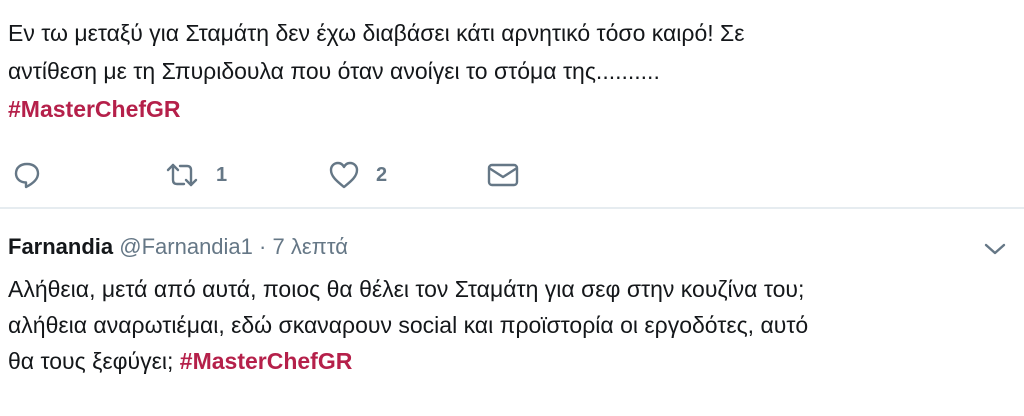 Image resolution: width=1024 pixels, height=416 pixels. Describe the element at coordinates (382, 174) in the screenshot. I see `like-count: 2` at that location.